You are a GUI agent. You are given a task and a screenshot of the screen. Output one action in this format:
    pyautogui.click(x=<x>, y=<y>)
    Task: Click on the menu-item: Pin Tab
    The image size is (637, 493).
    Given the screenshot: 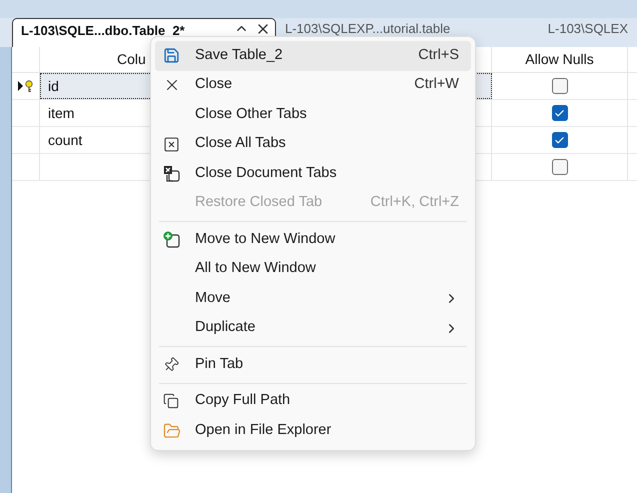 What is the action you would take?
    pyautogui.click(x=313, y=365)
    